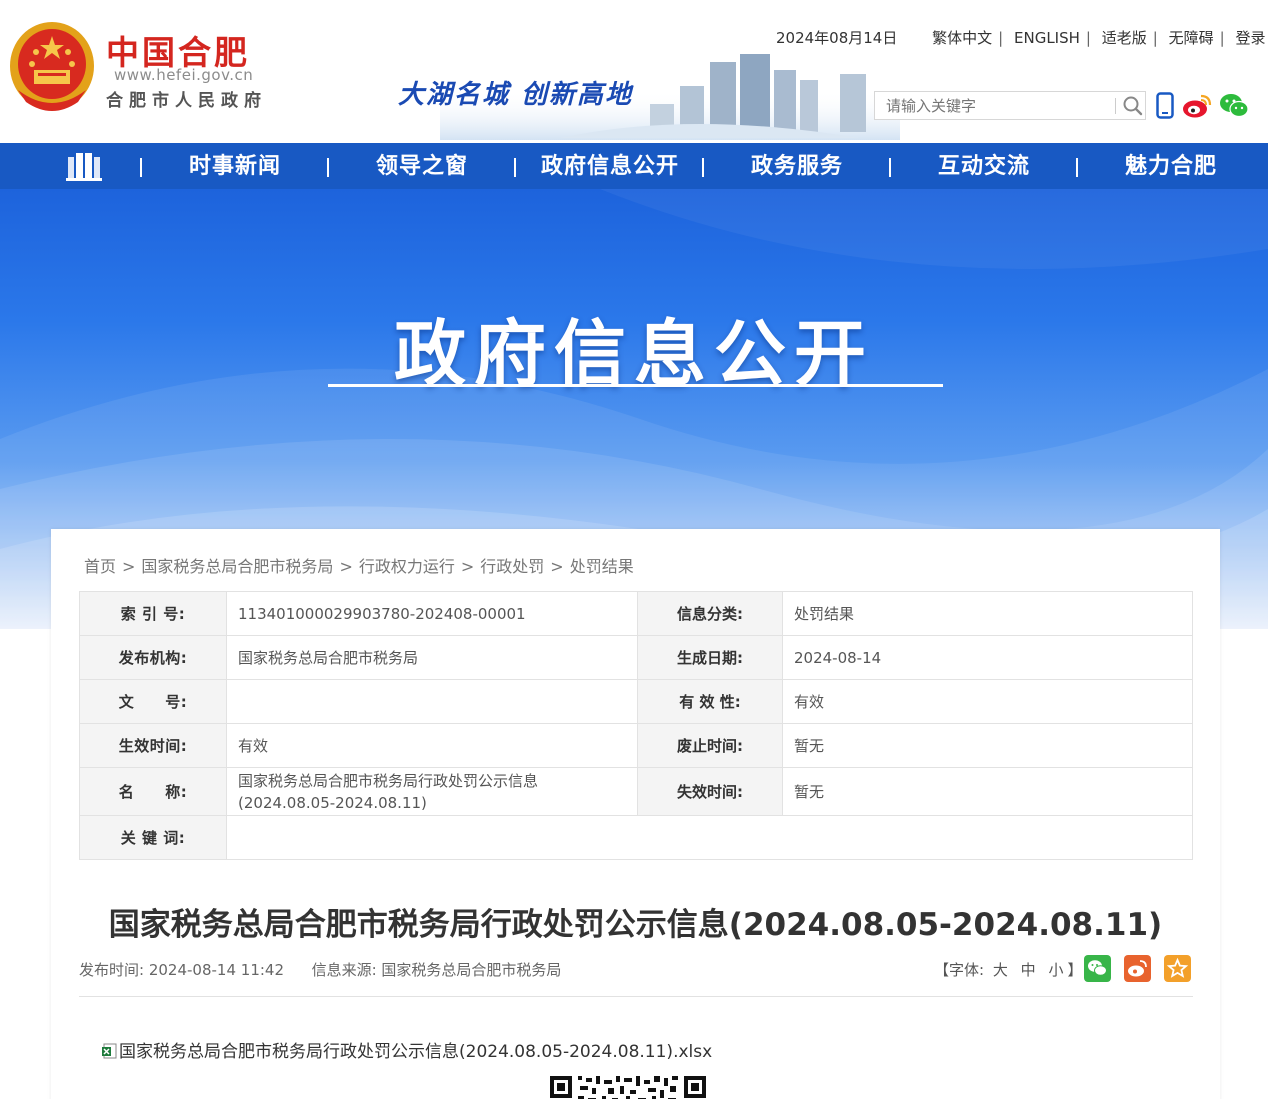  I want to click on search-input, so click(993, 105).